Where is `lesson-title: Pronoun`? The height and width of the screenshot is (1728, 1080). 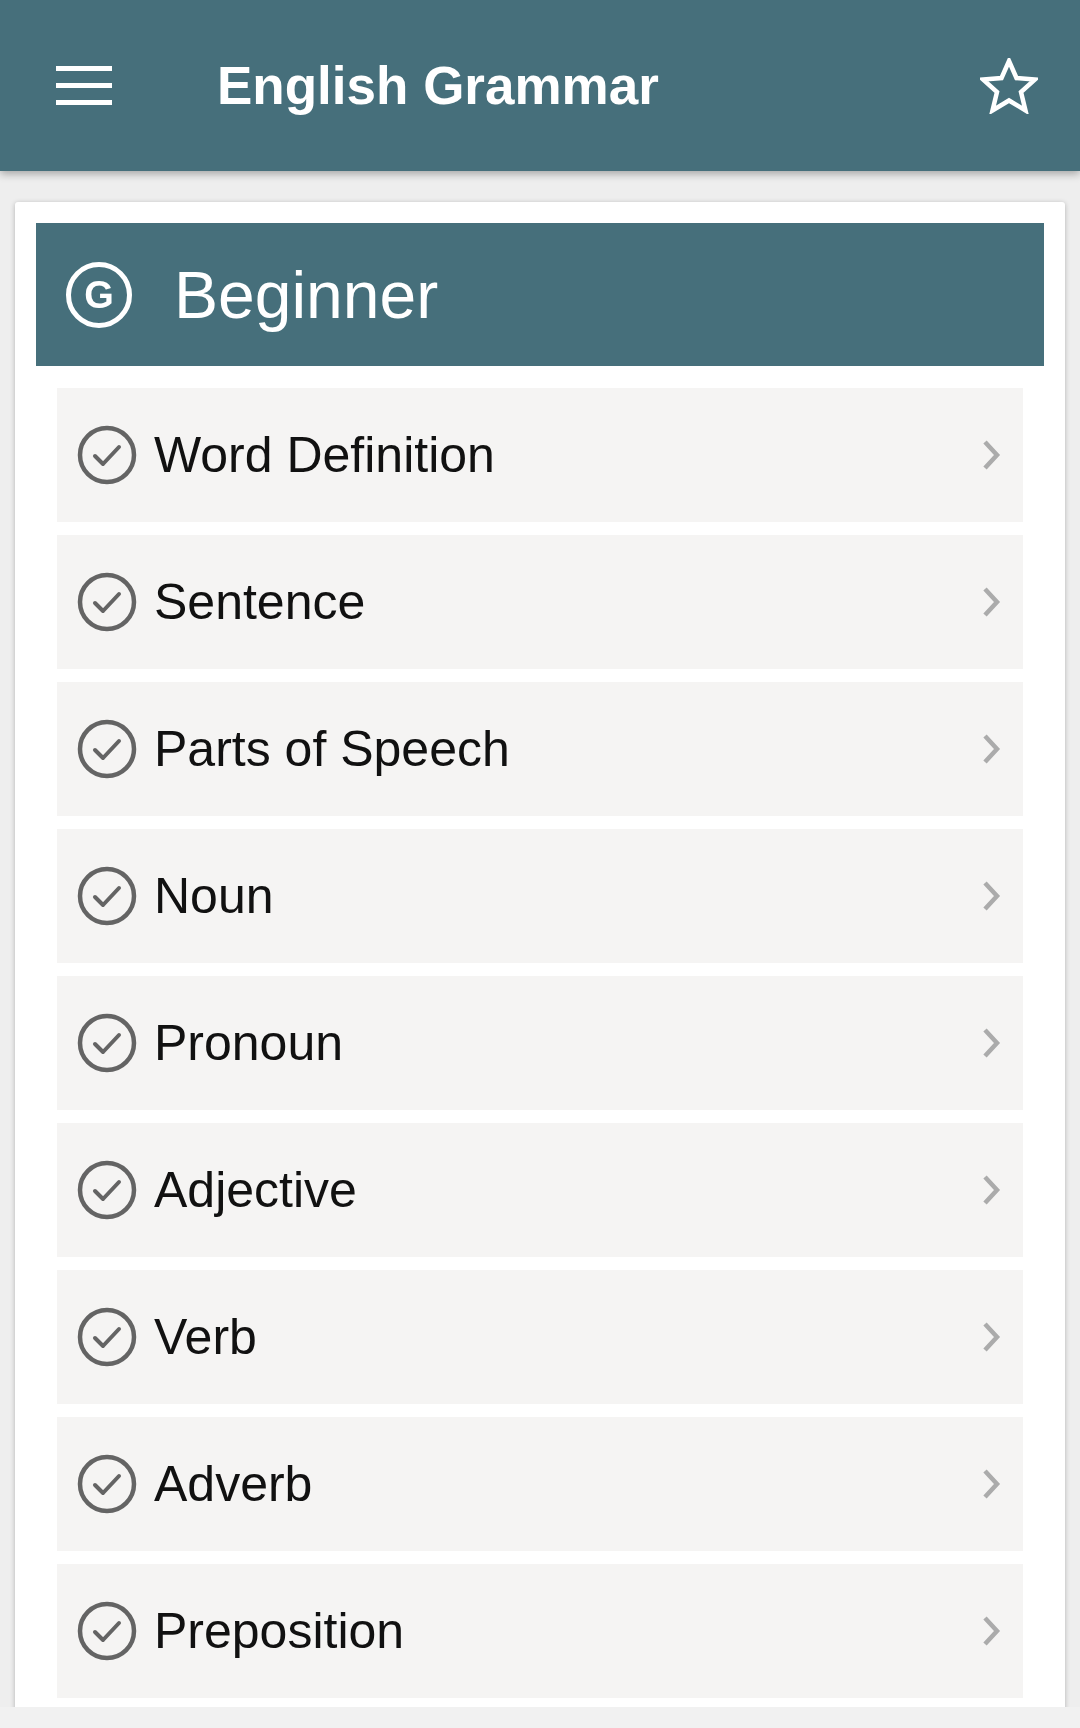
lesson-title: Pronoun is located at coordinates (249, 1043).